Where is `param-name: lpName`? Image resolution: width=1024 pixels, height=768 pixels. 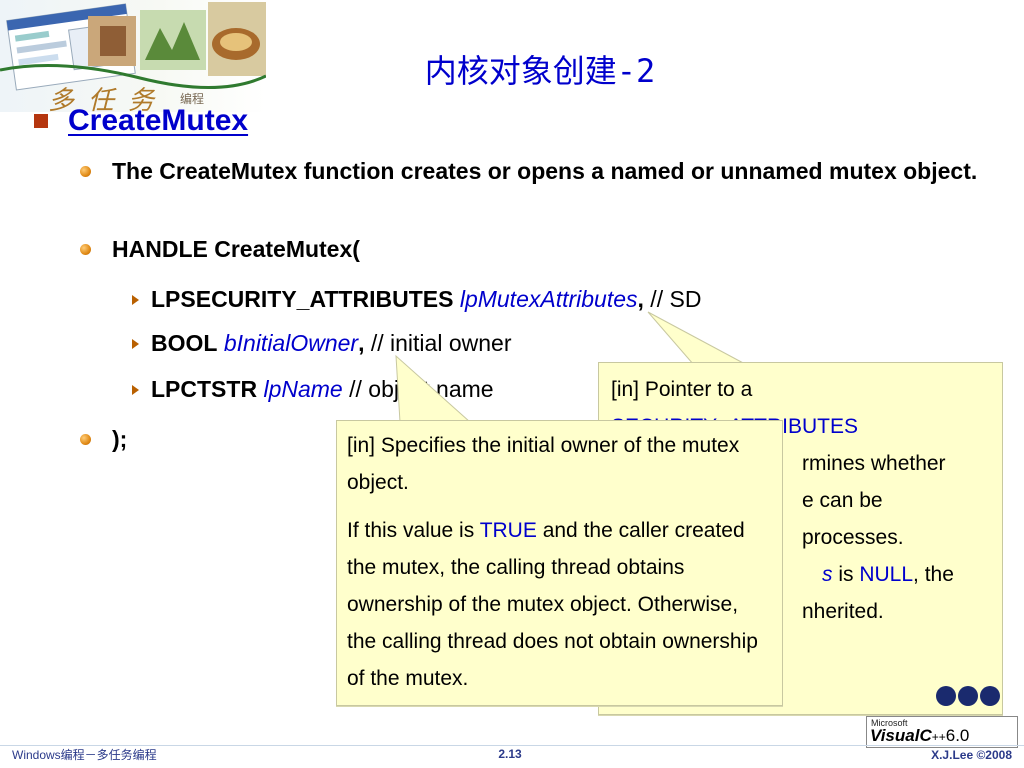
param-name: lpName is located at coordinates (303, 389).